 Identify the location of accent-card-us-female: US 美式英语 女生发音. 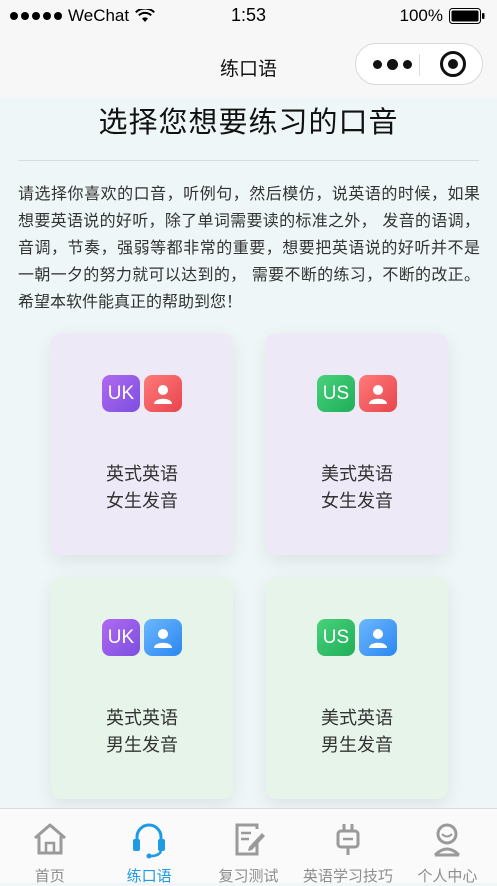
(357, 444).